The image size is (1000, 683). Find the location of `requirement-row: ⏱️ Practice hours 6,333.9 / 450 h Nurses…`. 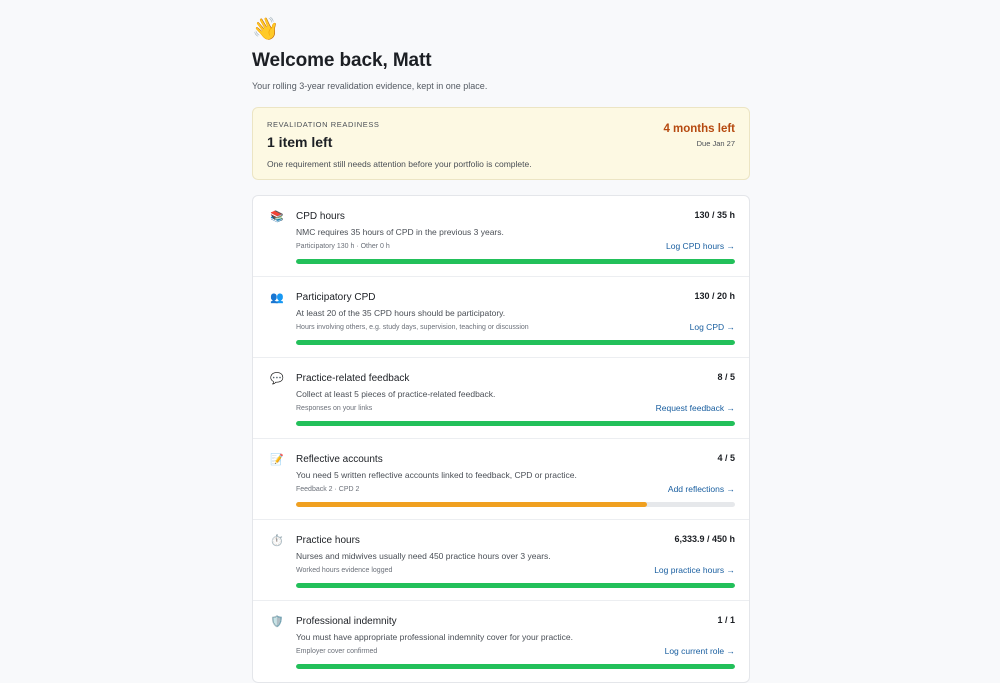

requirement-row: ⏱️ Practice hours 6,333.9 / 450 h Nurses… is located at coordinates (501, 560).